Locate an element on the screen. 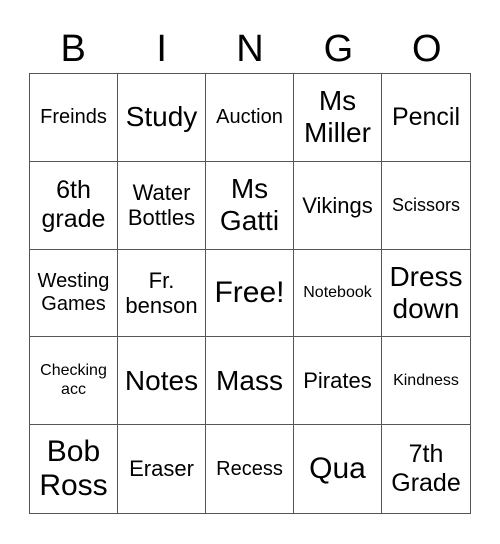 The height and width of the screenshot is (544, 500). bingo-cell: Notebook is located at coordinates (338, 293).